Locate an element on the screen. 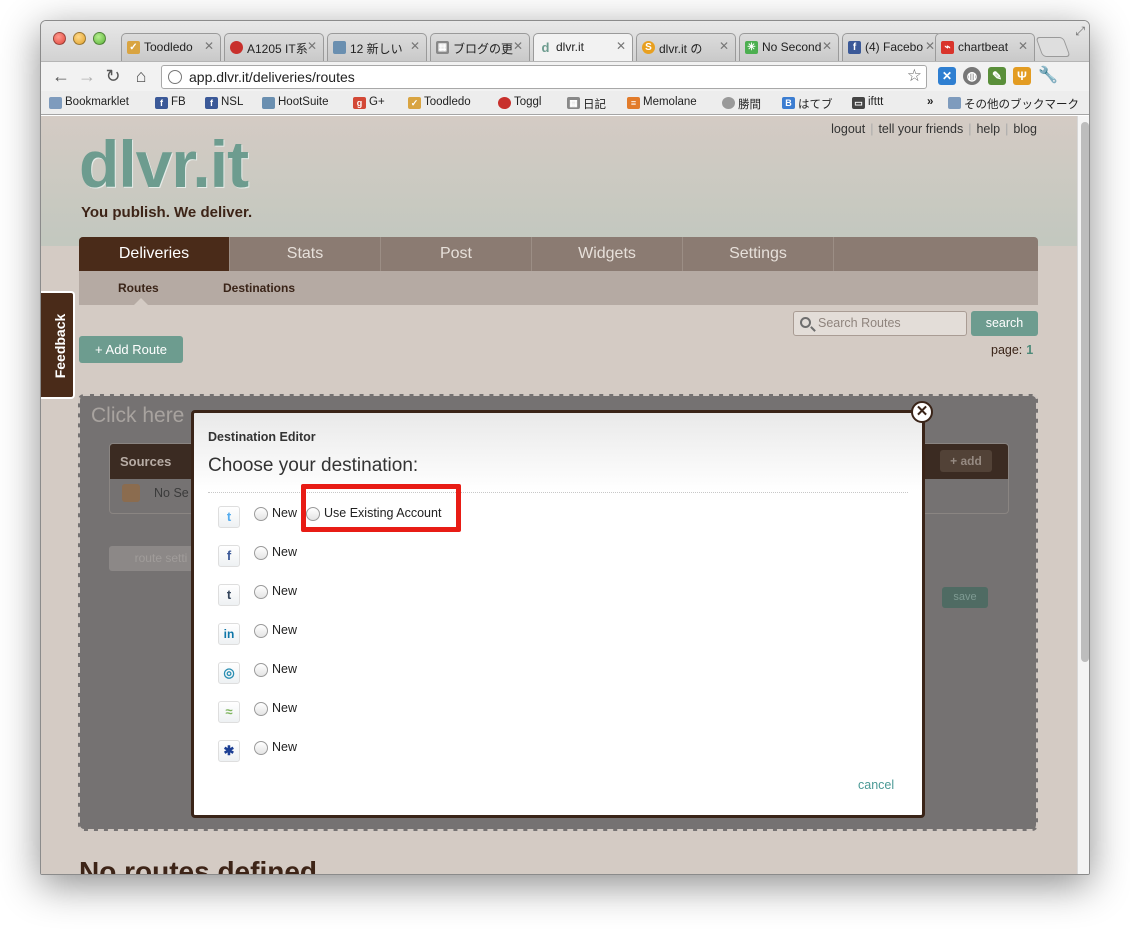  feedback-tab: Feedback is located at coordinates (58, 345).